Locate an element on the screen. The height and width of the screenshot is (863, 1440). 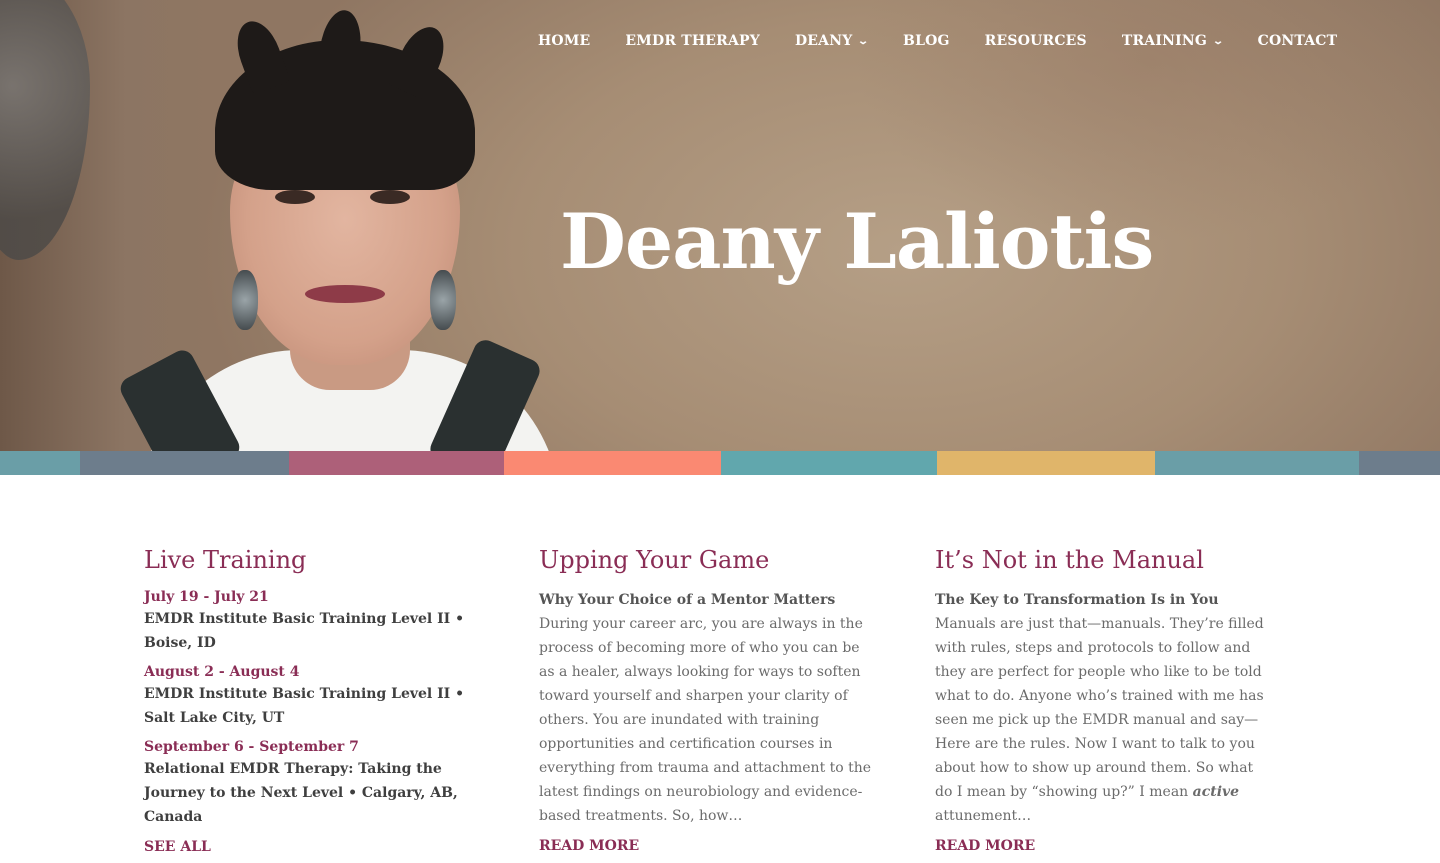
nav-item-home: HOME is located at coordinates (564, 41).